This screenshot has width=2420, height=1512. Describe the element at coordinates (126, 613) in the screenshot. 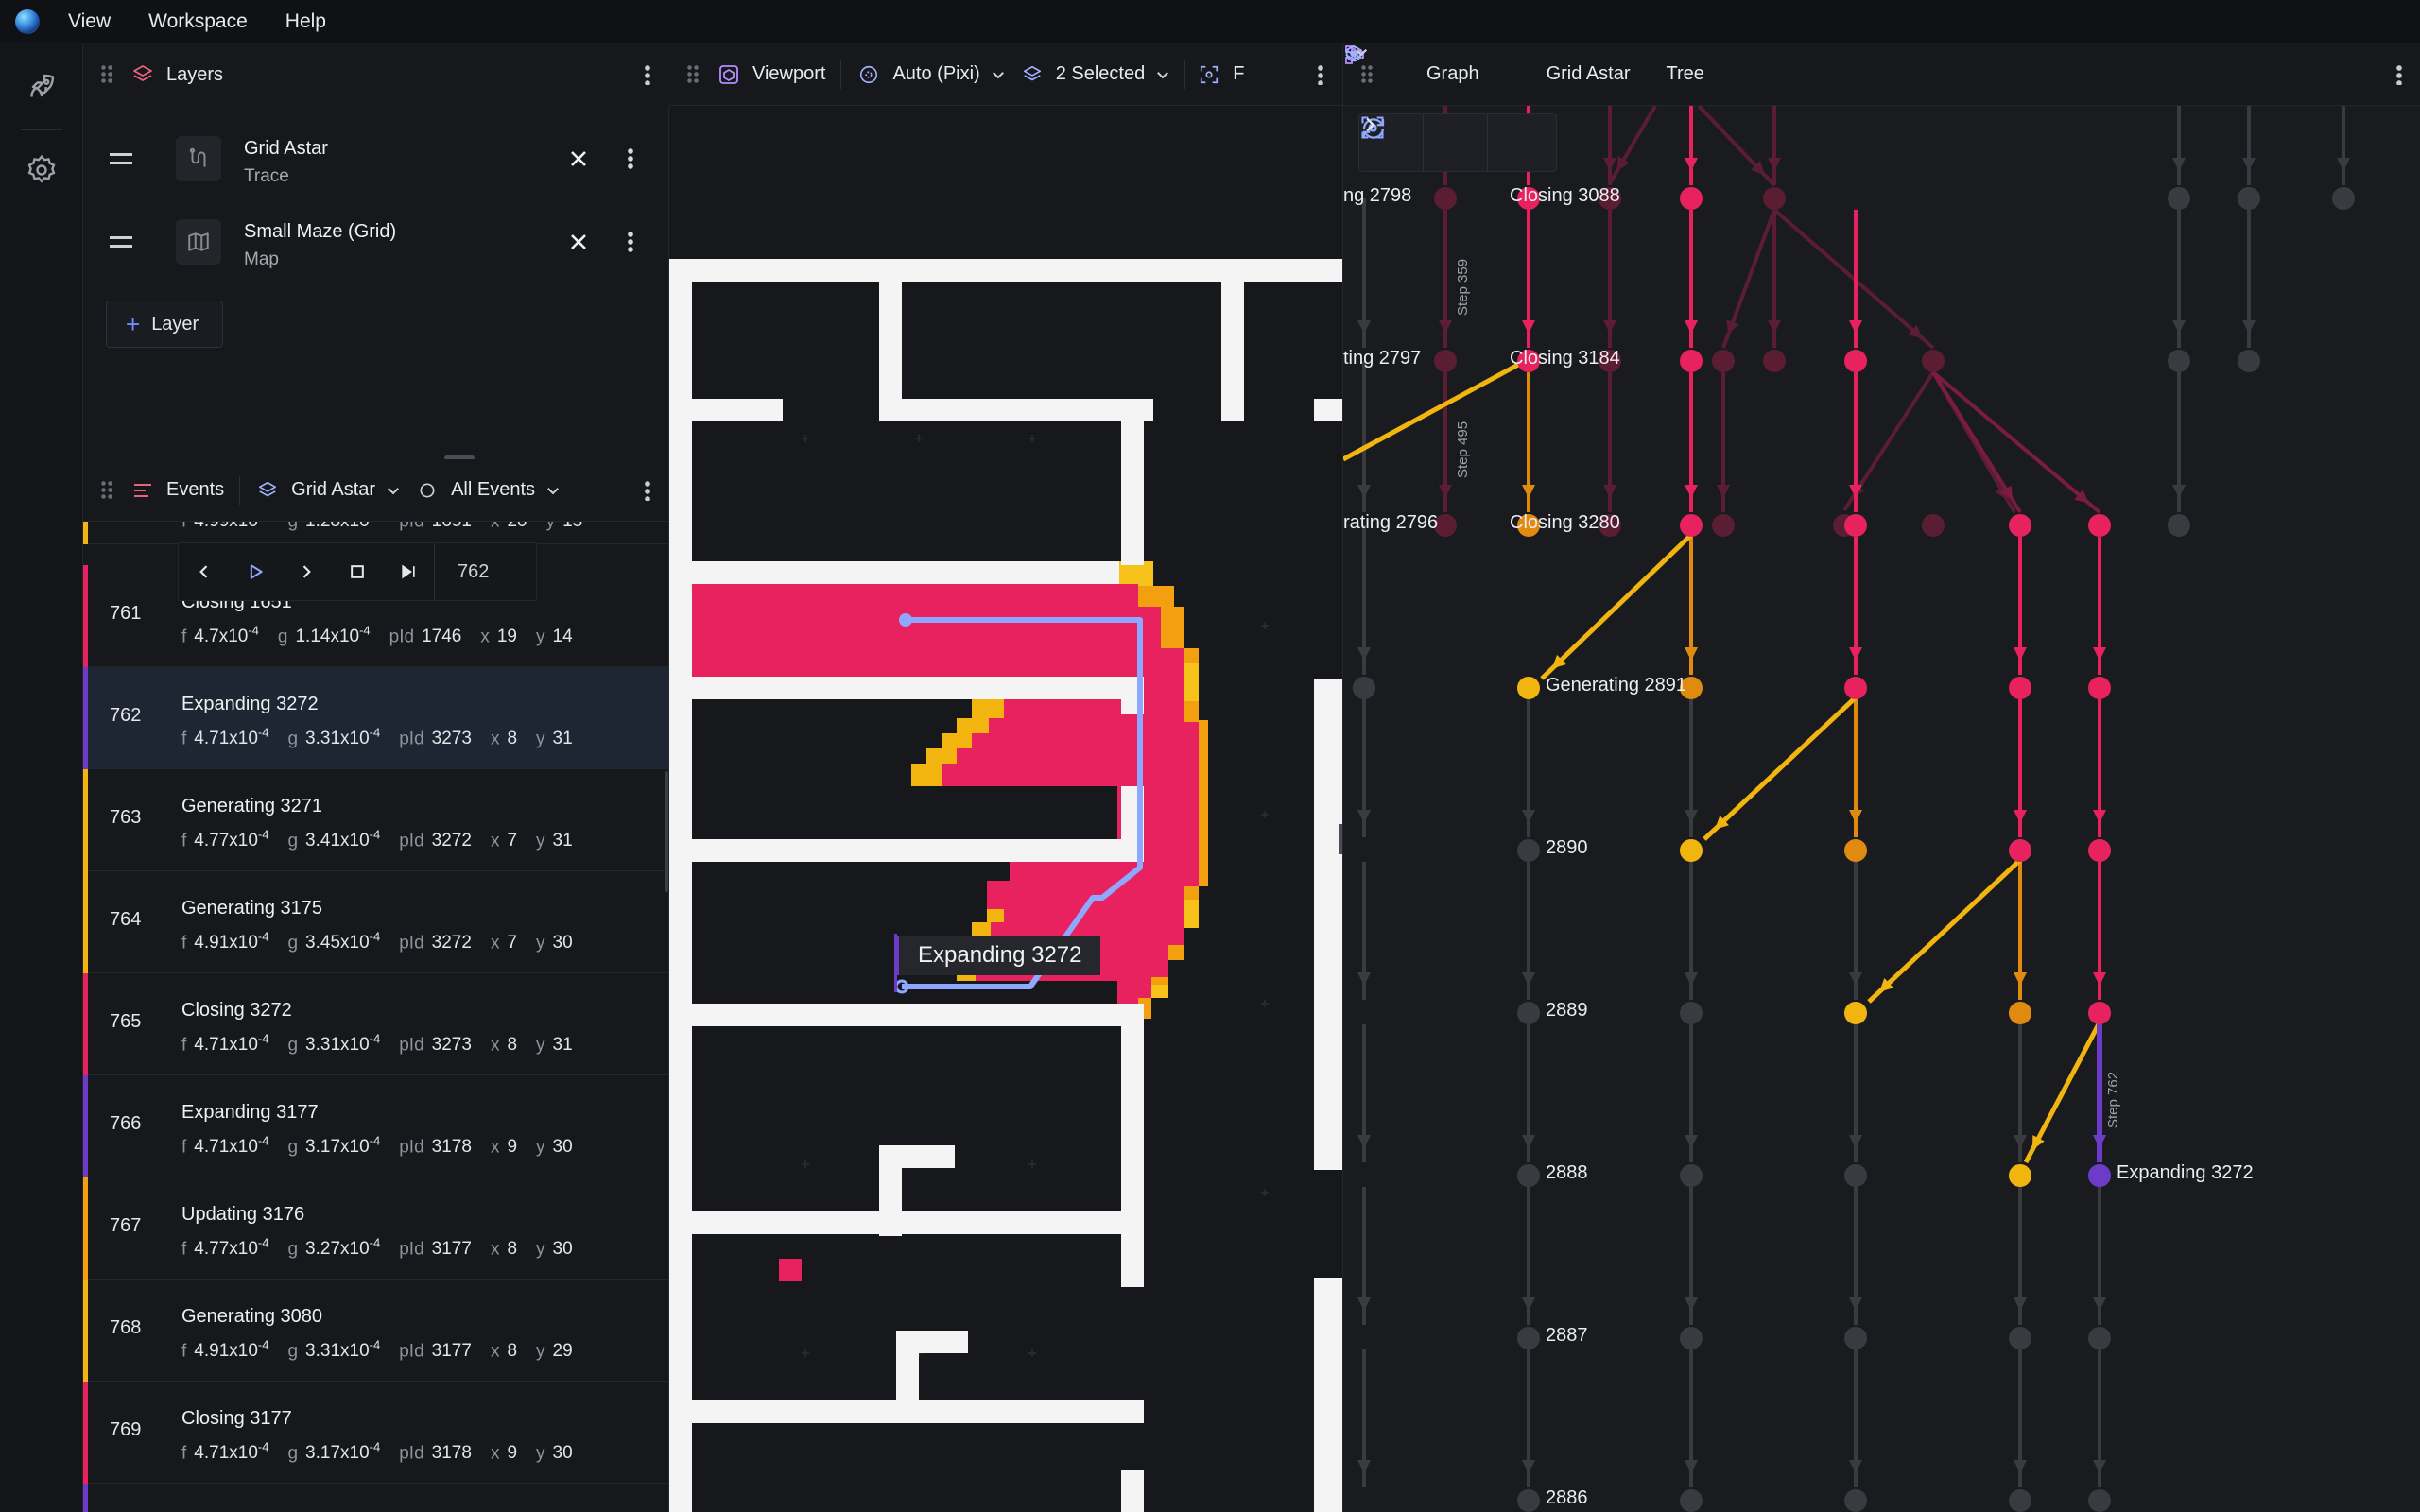

I see `event-step: 761` at that location.